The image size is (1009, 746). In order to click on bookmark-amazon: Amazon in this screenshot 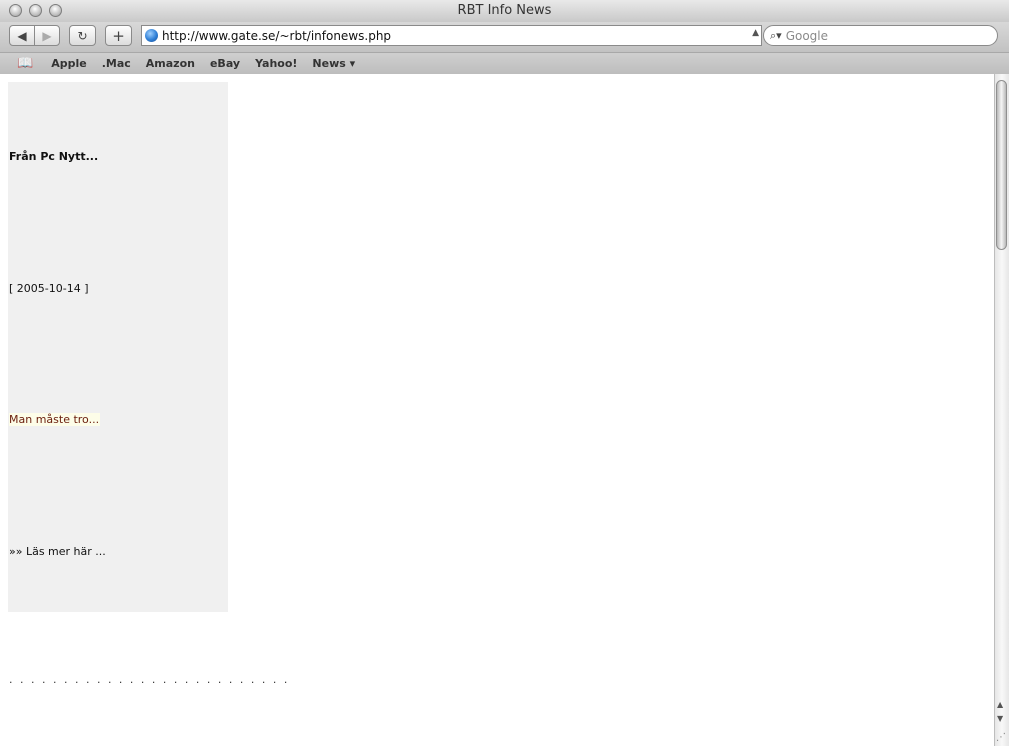, I will do `click(170, 63)`.